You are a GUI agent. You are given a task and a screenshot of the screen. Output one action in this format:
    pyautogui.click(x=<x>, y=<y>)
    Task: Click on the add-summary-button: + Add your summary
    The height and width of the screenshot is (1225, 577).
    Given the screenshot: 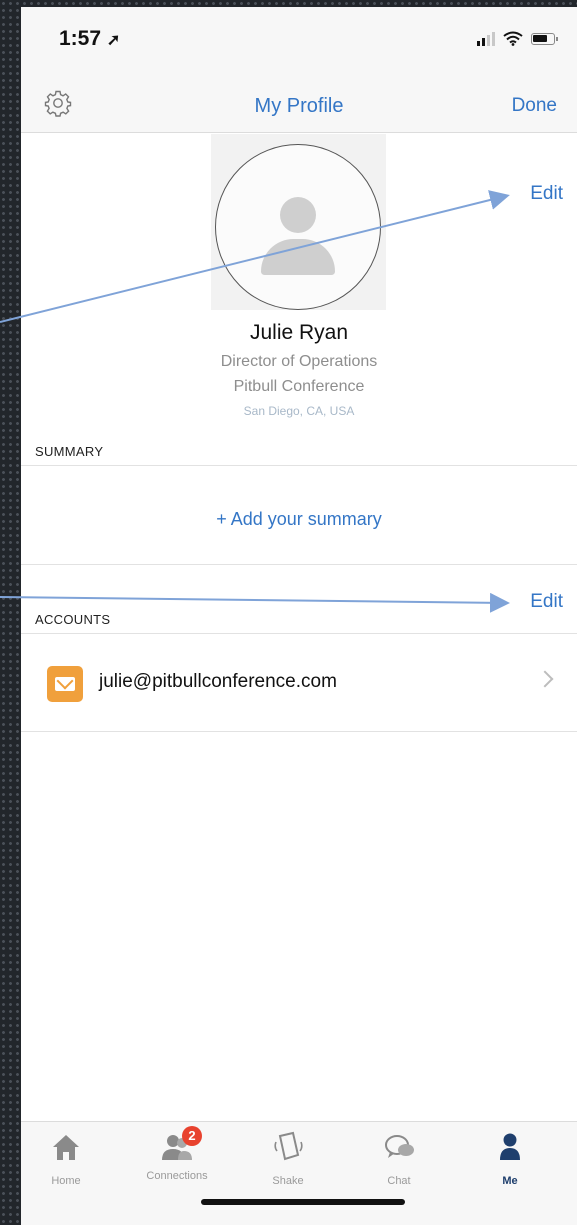 What is the action you would take?
    pyautogui.click(x=299, y=519)
    